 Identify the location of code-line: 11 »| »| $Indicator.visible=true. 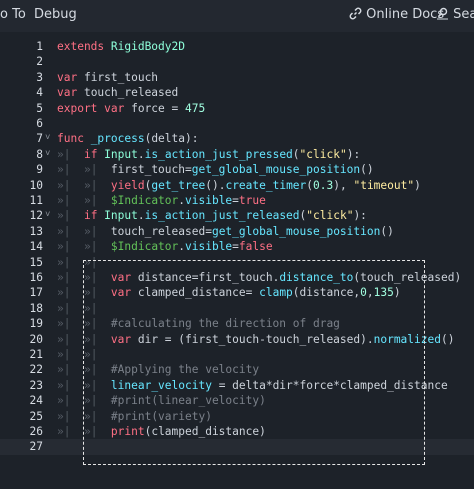
(237, 200).